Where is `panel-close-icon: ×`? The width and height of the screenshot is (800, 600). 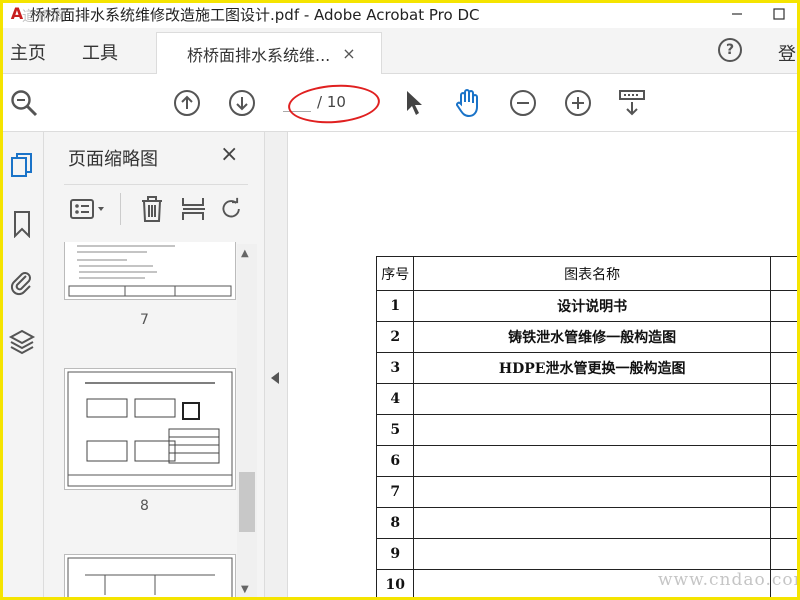 panel-close-icon: × is located at coordinates (229, 154).